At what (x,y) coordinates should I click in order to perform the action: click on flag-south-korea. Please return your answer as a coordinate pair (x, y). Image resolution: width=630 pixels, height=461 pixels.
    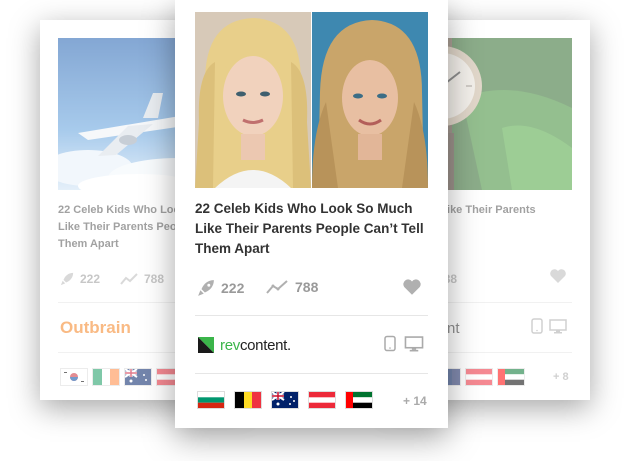
    Looking at the image, I should click on (74, 377).